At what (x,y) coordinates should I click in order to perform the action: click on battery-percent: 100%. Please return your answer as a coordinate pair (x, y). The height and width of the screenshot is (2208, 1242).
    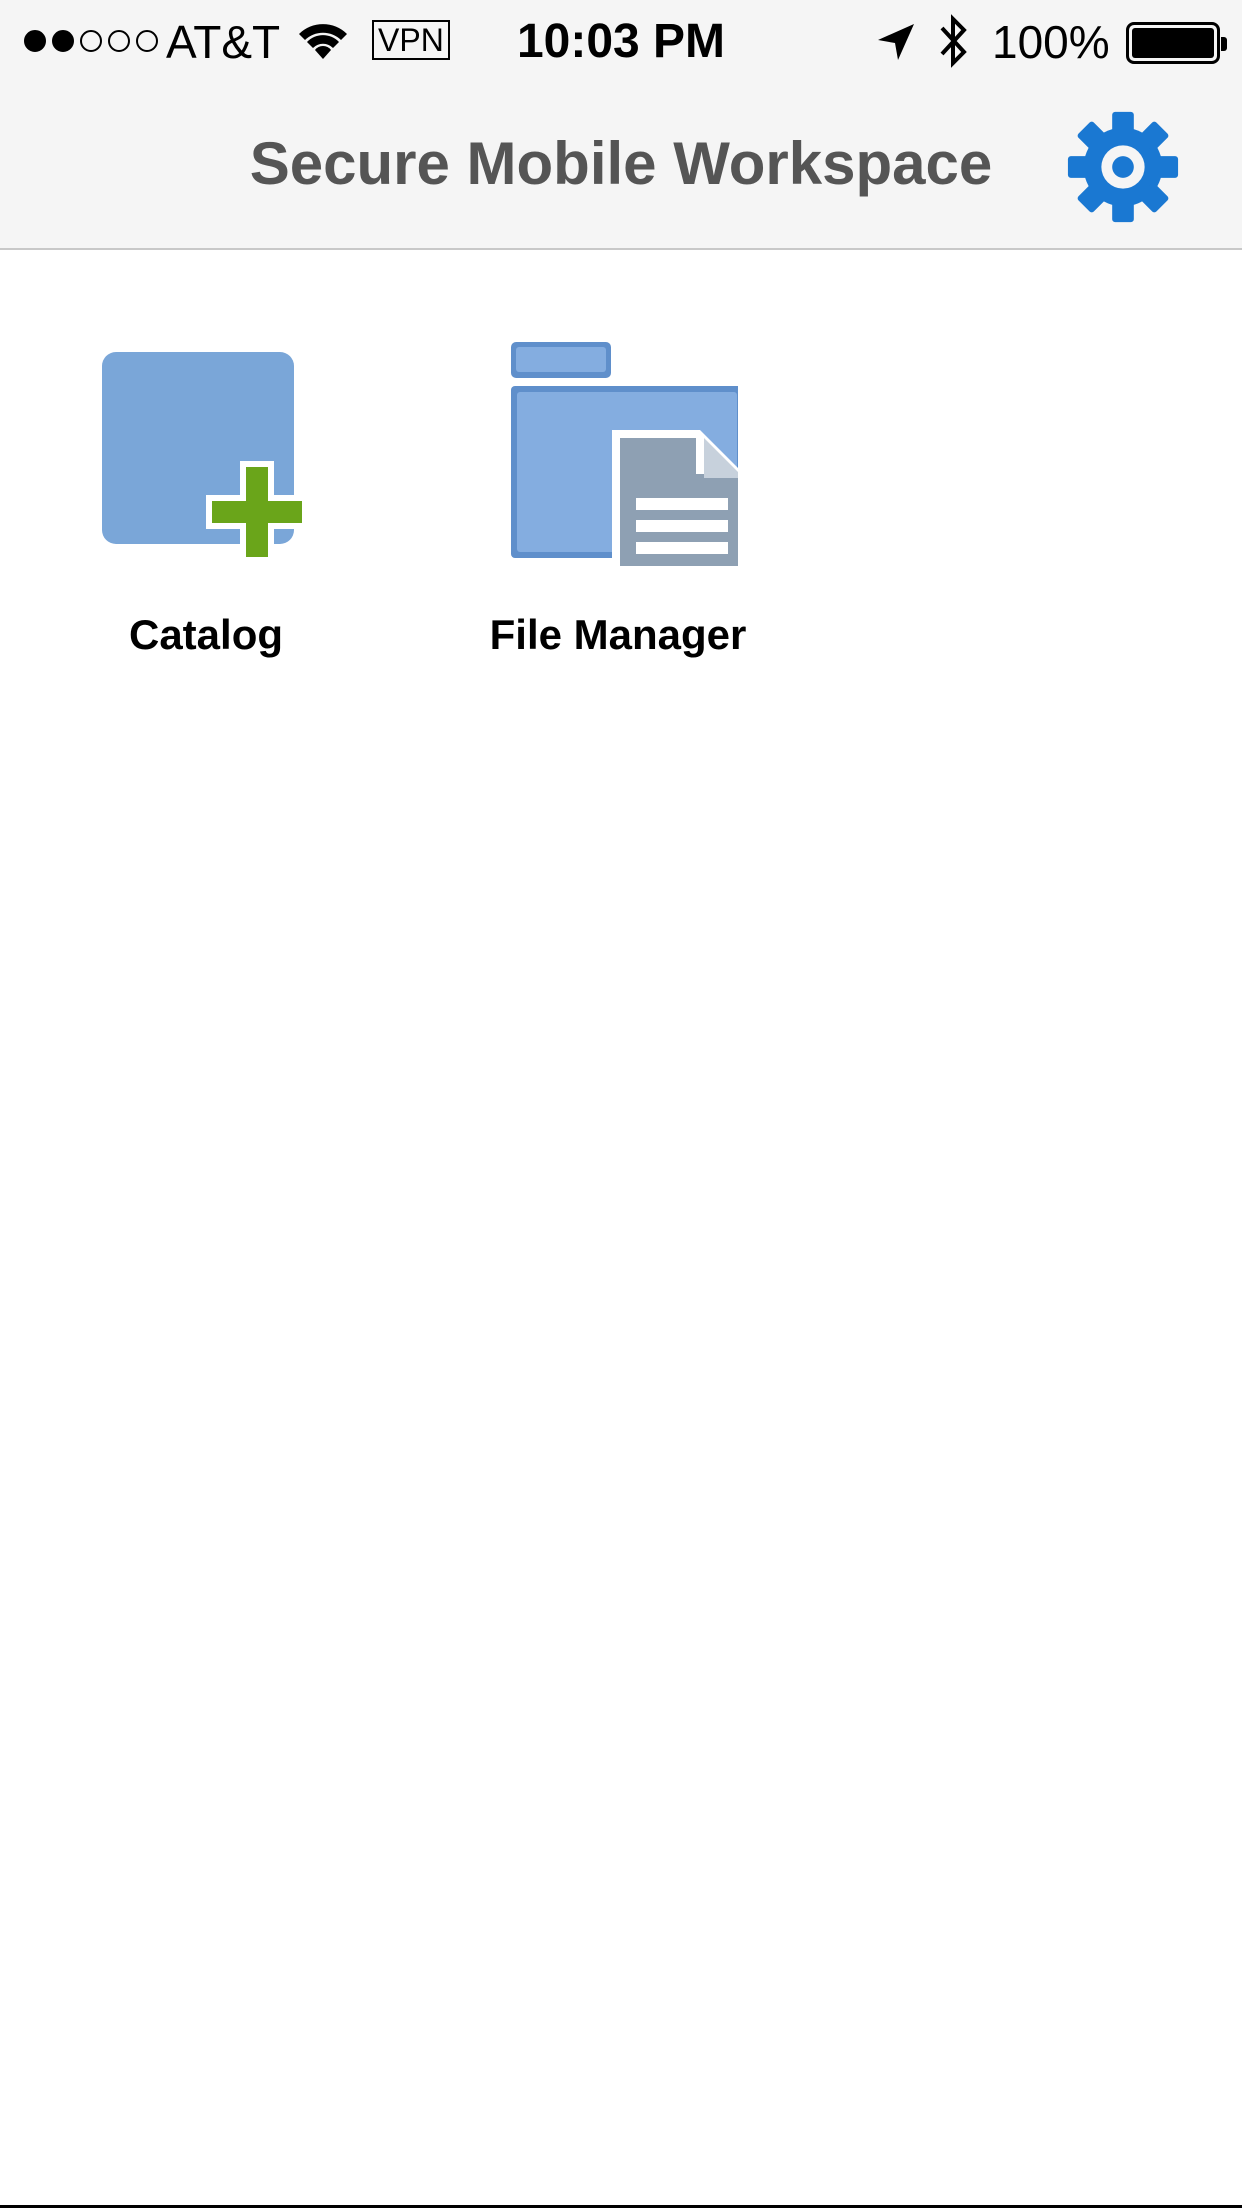
    Looking at the image, I should click on (1051, 42).